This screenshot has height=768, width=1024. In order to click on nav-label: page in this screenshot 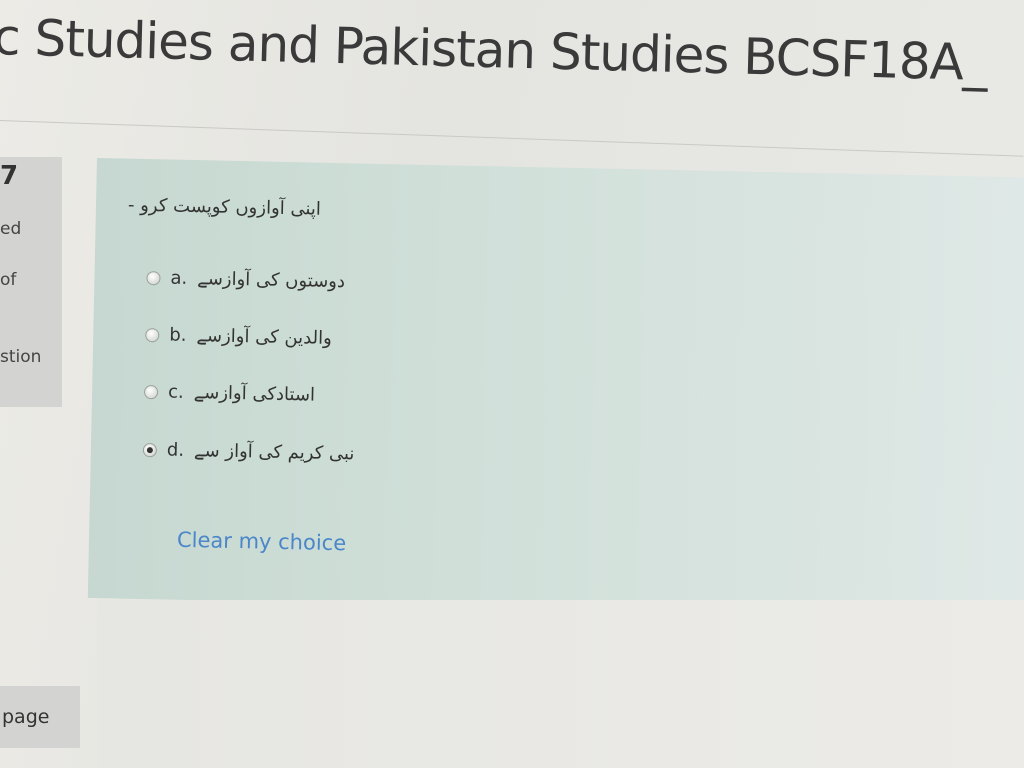, I will do `click(26, 717)`.